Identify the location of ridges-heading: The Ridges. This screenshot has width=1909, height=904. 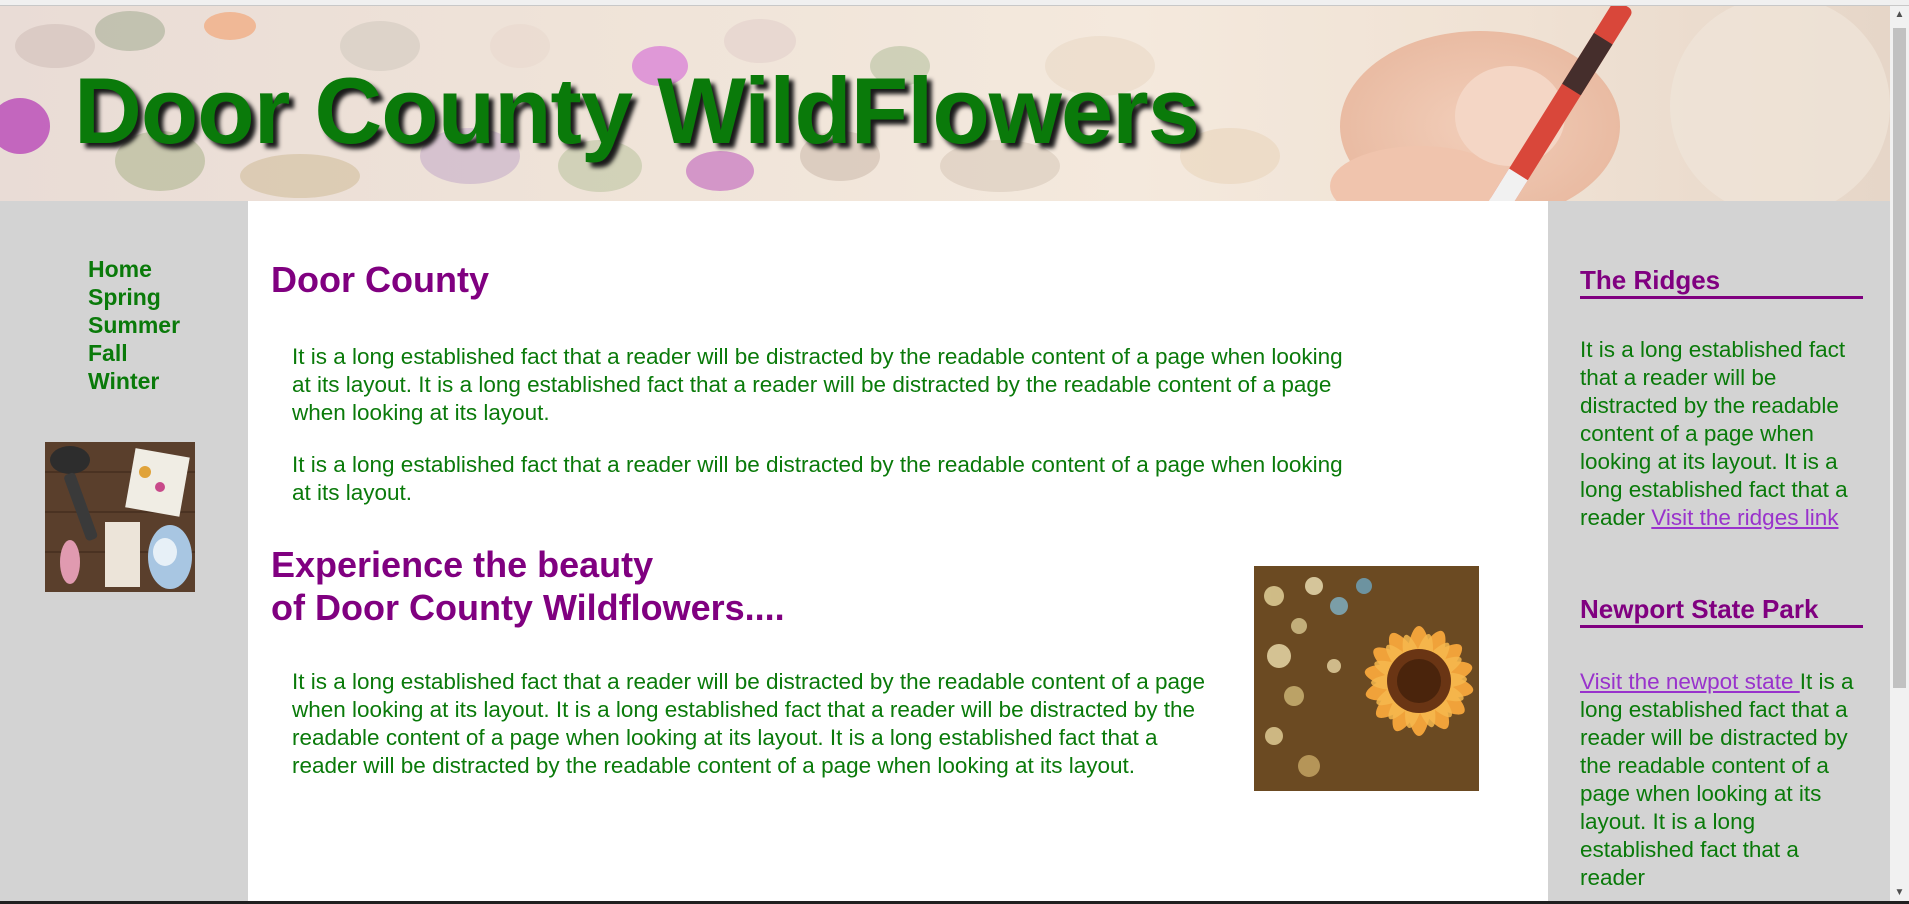
(1721, 281).